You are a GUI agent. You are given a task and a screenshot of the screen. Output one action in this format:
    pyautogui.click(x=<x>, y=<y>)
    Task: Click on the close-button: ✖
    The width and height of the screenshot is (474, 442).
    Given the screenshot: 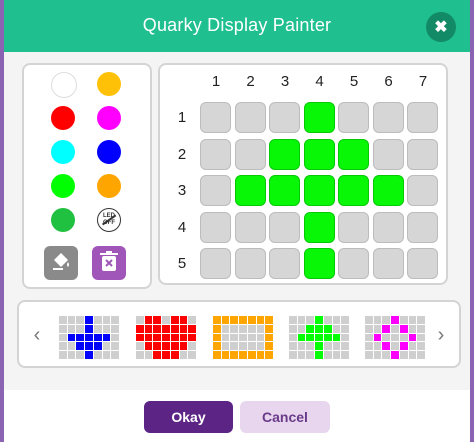 What is the action you would take?
    pyautogui.click(x=441, y=27)
    